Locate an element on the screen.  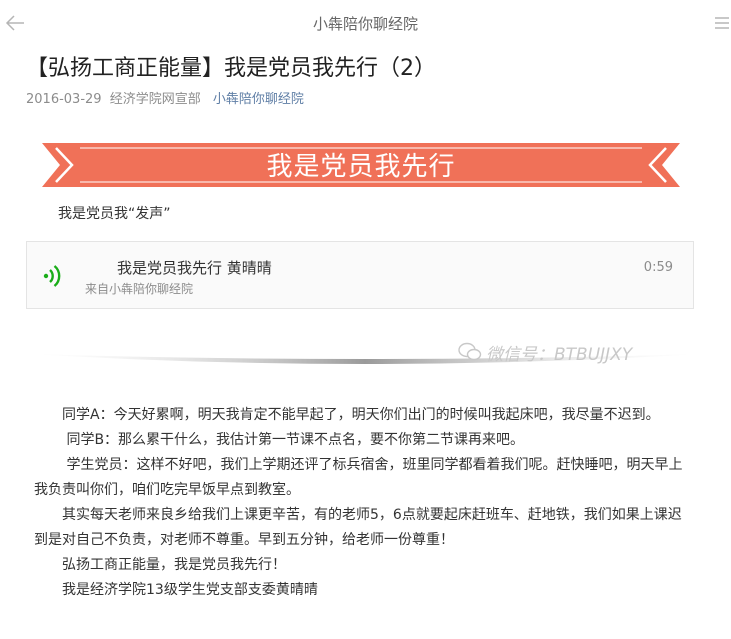
wechat-icon is located at coordinates (470, 351).